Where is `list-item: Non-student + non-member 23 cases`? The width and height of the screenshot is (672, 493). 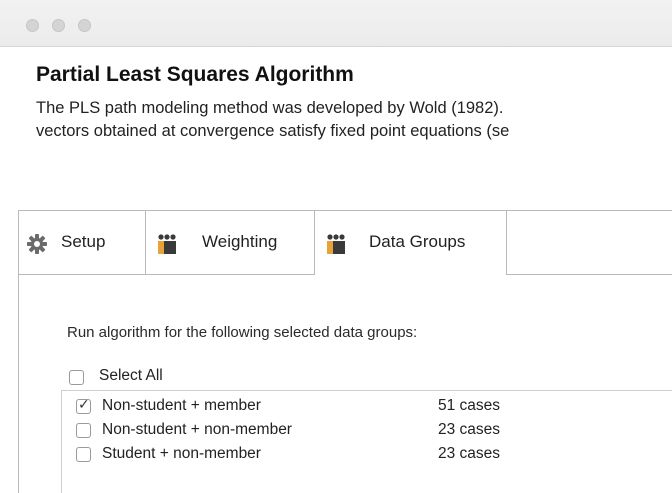 list-item: Non-student + non-member 23 cases is located at coordinates (367, 431).